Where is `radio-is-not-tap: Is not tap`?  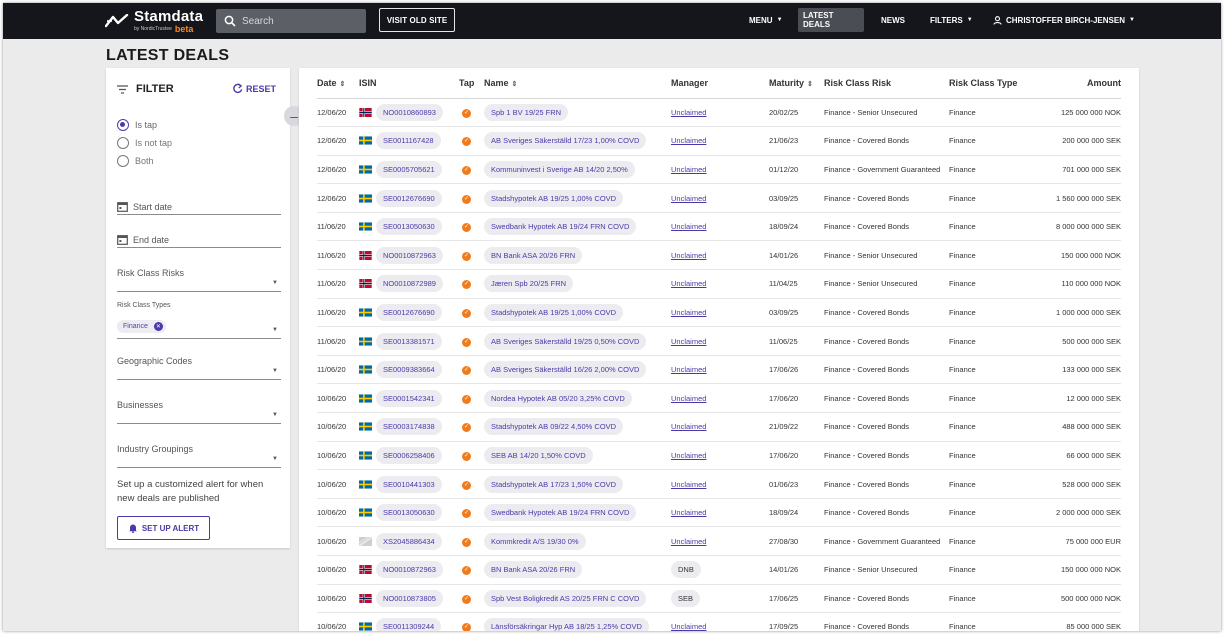 radio-is-not-tap: Is not tap is located at coordinates (144, 143).